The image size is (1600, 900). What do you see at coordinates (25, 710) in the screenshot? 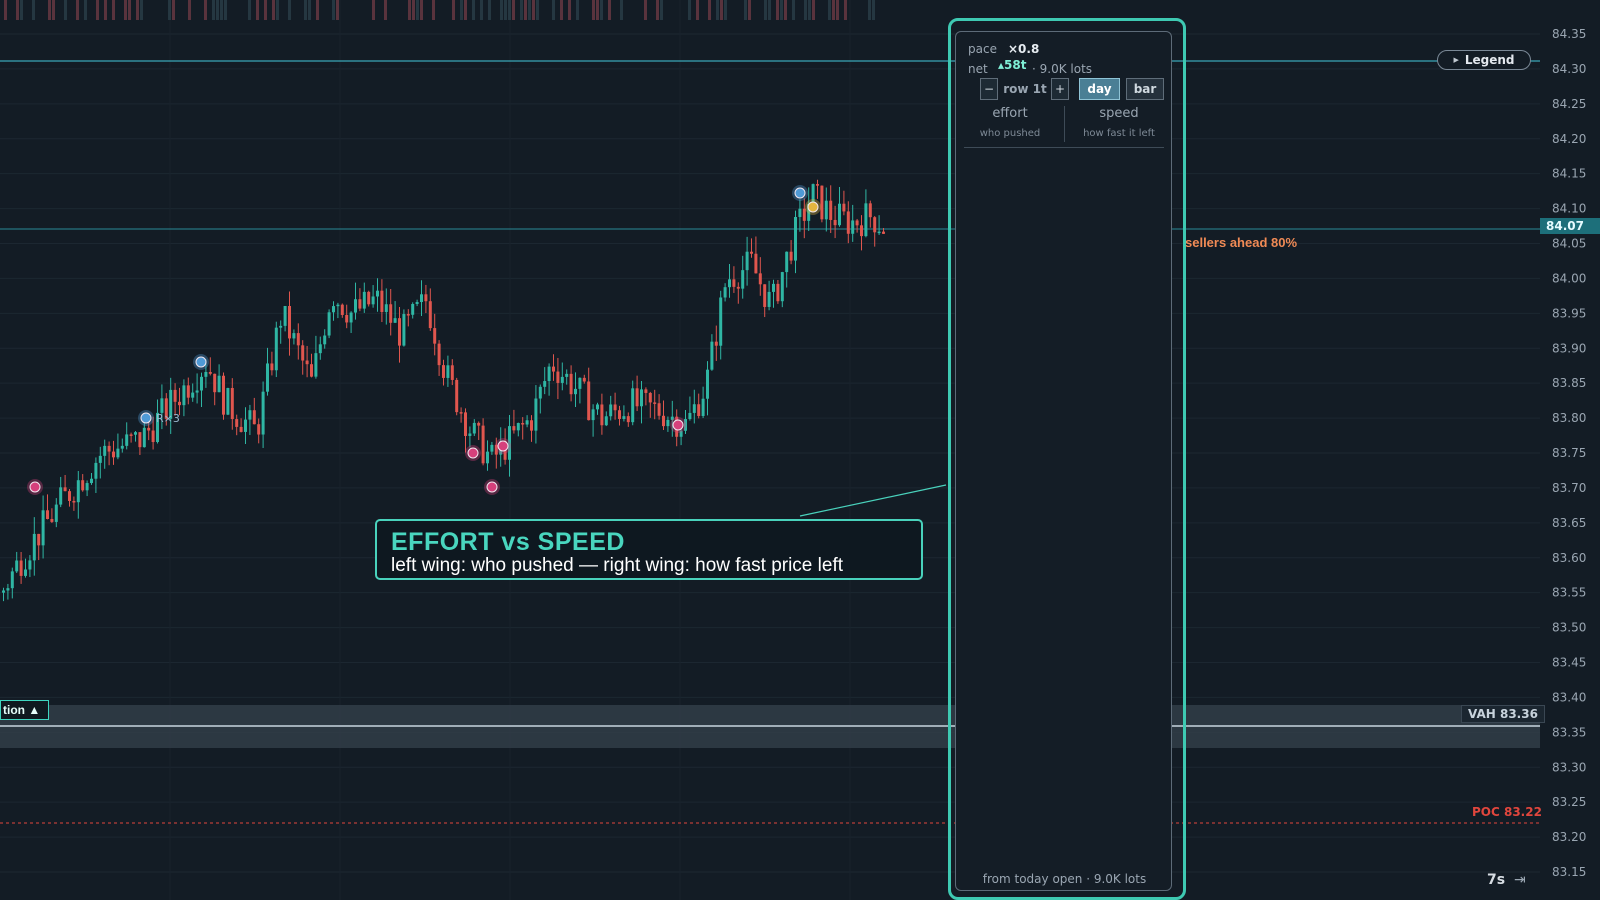
I see `session-tag: tion ▲` at bounding box center [25, 710].